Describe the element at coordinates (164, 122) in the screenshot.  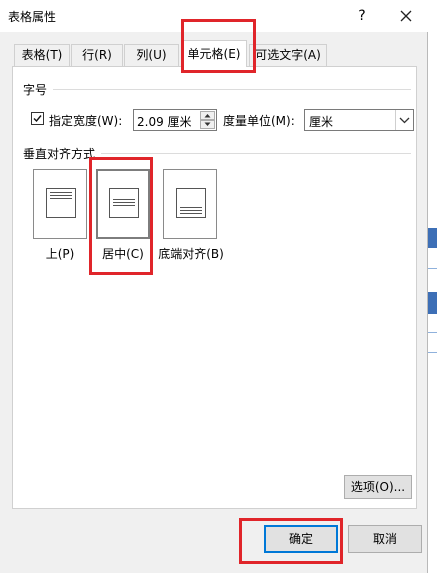
I see `width-value: 2.09 厘米` at that location.